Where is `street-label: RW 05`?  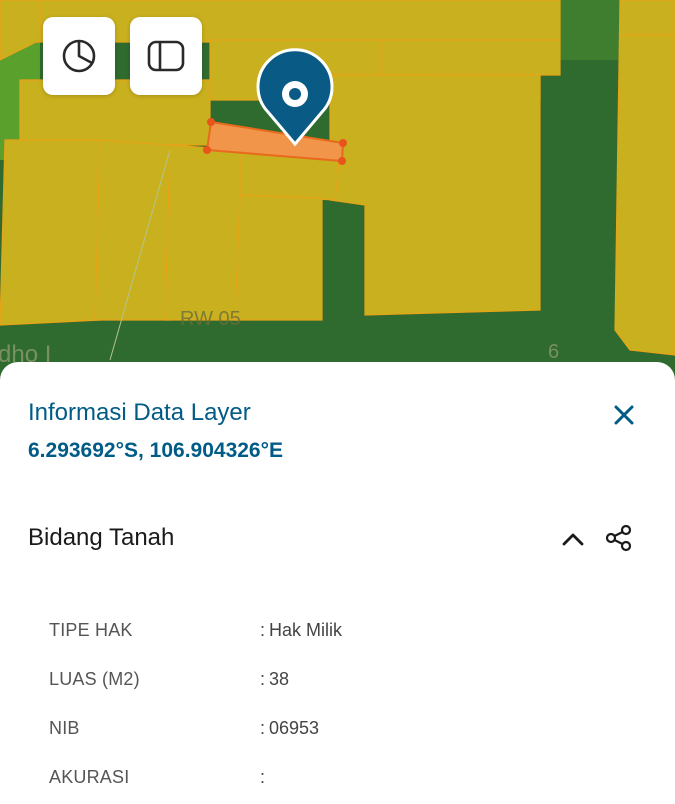
street-label: RW 05 is located at coordinates (210, 319).